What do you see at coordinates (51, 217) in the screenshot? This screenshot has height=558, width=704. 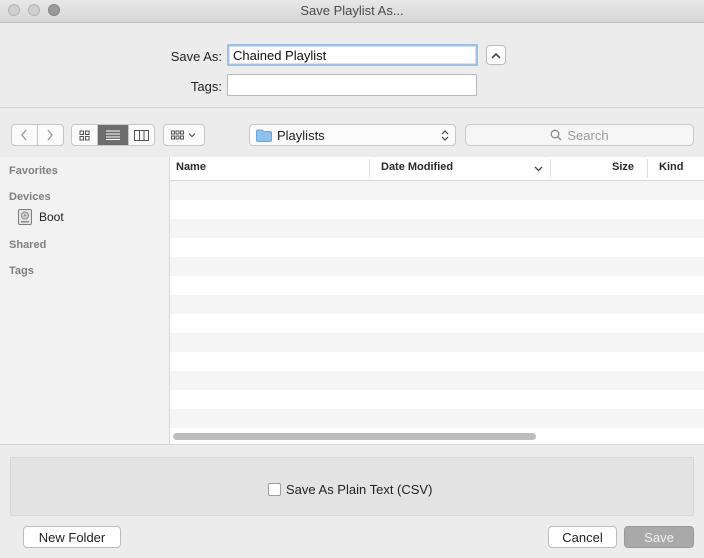 I see `sidebar-item-label: Boot` at bounding box center [51, 217].